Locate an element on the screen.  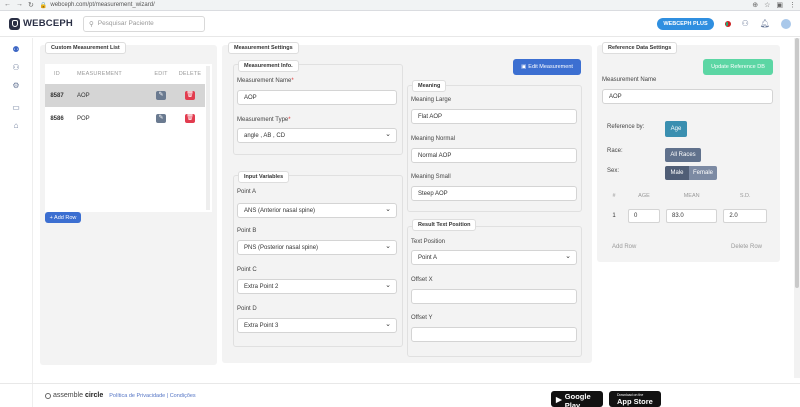
row-name: AOP is located at coordinates (108, 95).